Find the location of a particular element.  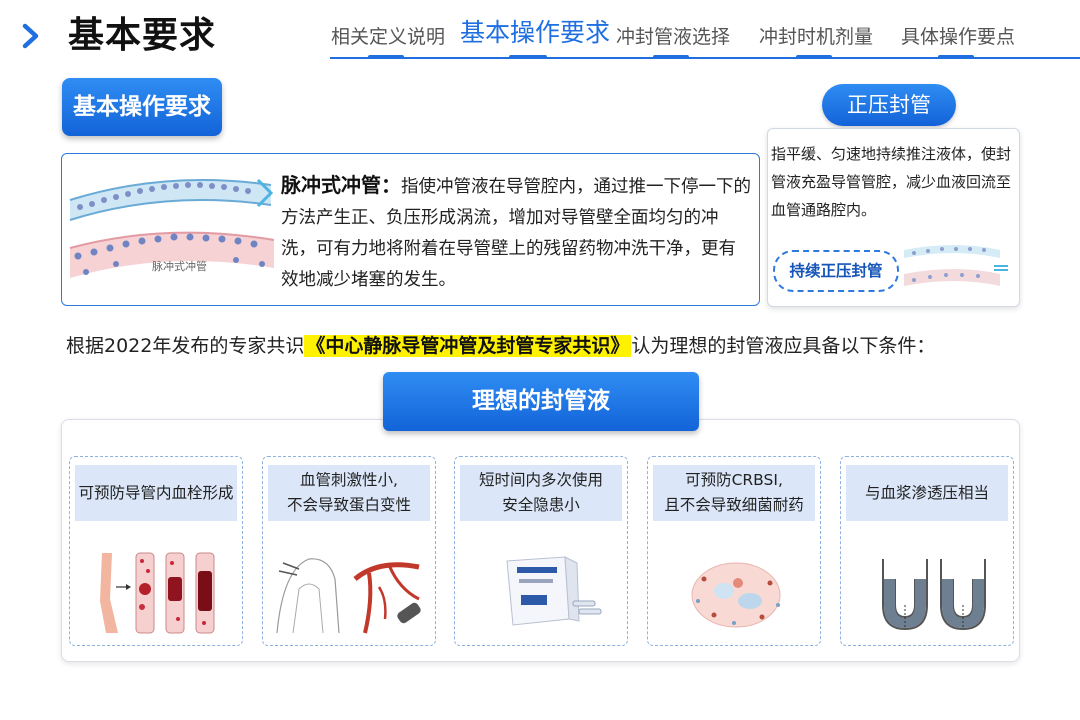

positive-pressure-illustration is located at coordinates (956, 265).